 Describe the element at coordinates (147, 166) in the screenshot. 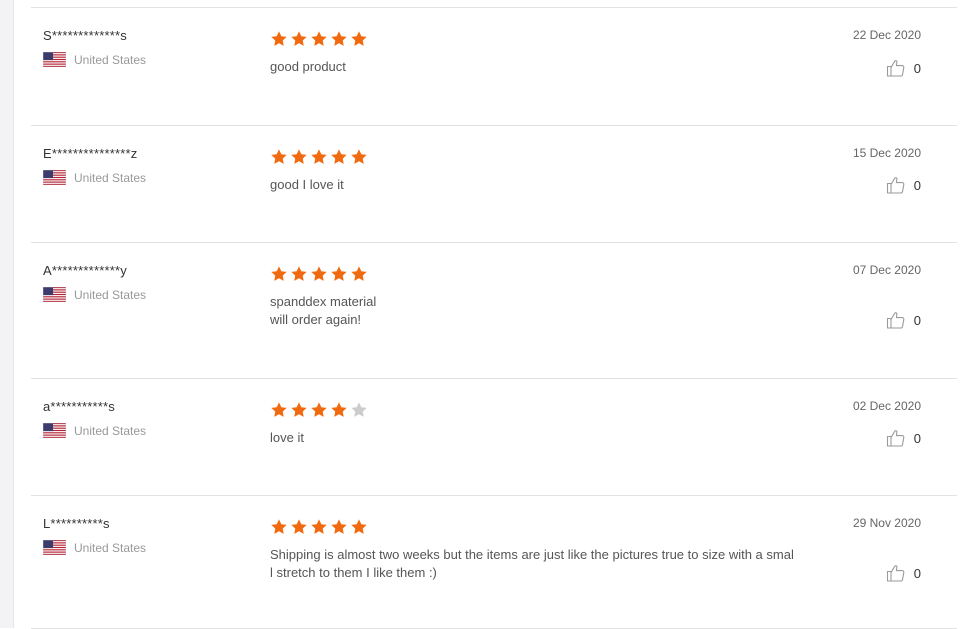

I see `reviewer-info: E***************z United States` at that location.